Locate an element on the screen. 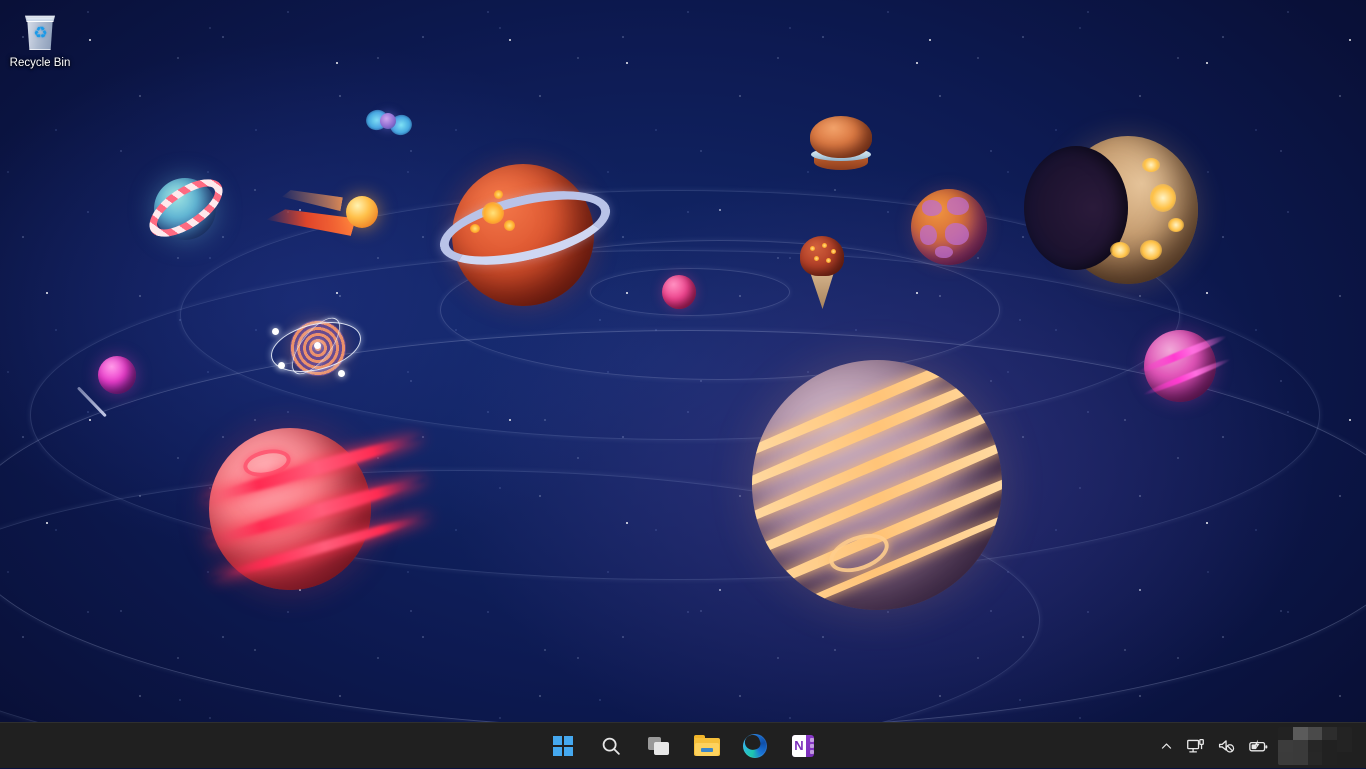  windows-logo-icon is located at coordinates (563, 746).